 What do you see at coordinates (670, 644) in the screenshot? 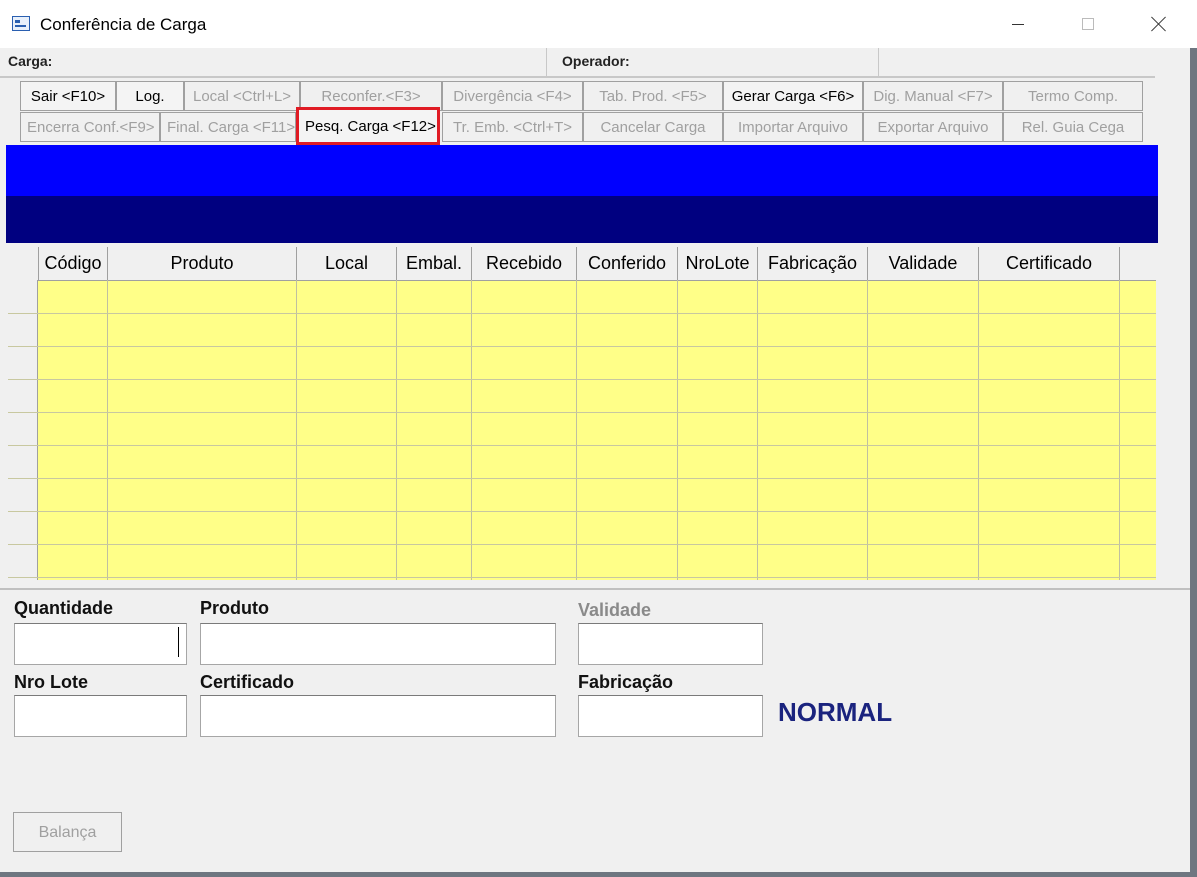
I see `validade-input` at bounding box center [670, 644].